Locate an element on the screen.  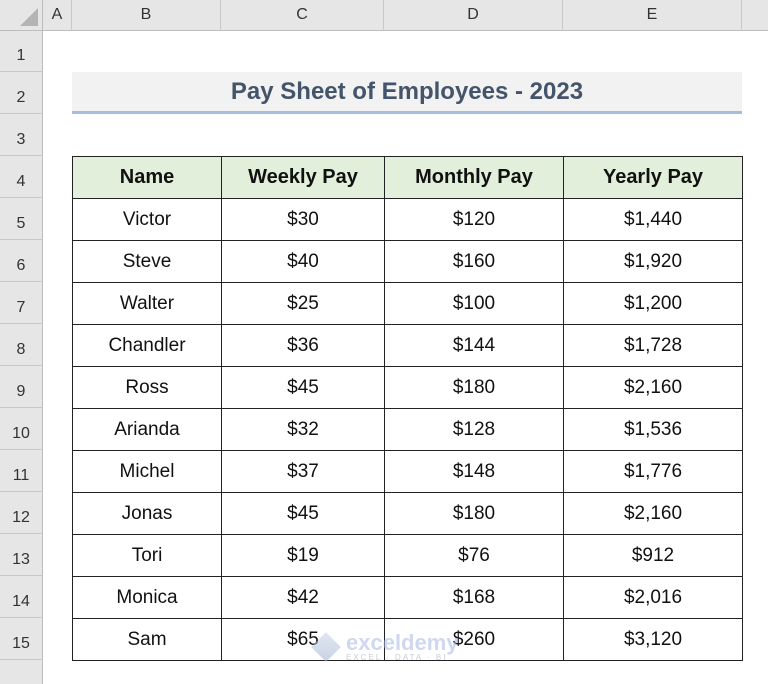
sheet-title-cell: Pay Sheet of Employees - 2023 is located at coordinates (407, 93).